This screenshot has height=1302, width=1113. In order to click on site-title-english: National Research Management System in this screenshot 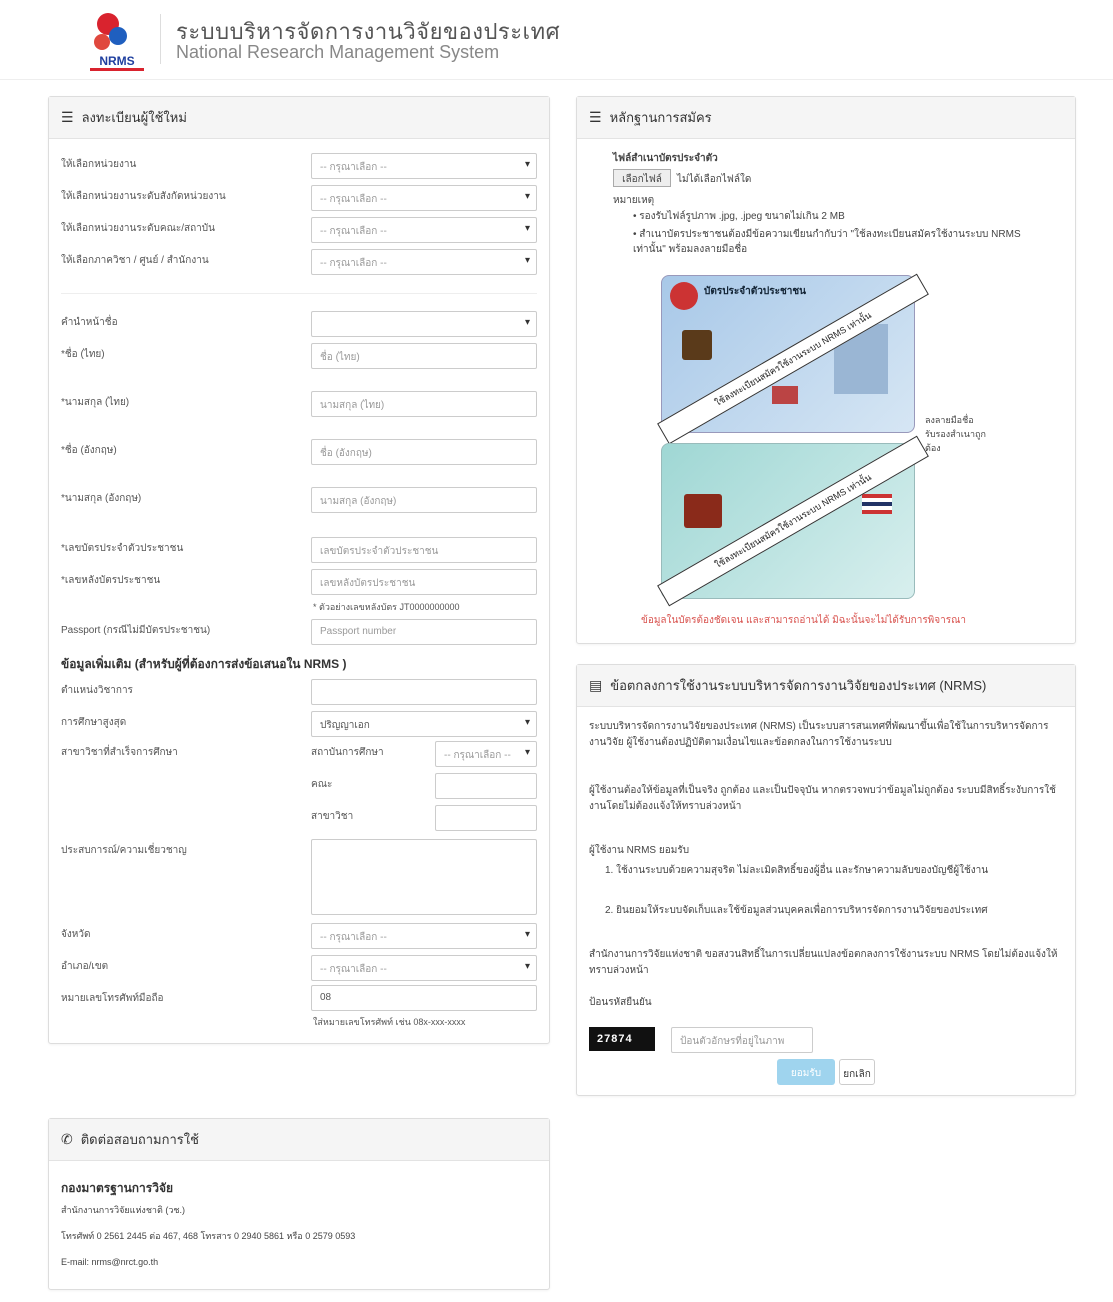, I will do `click(338, 52)`.